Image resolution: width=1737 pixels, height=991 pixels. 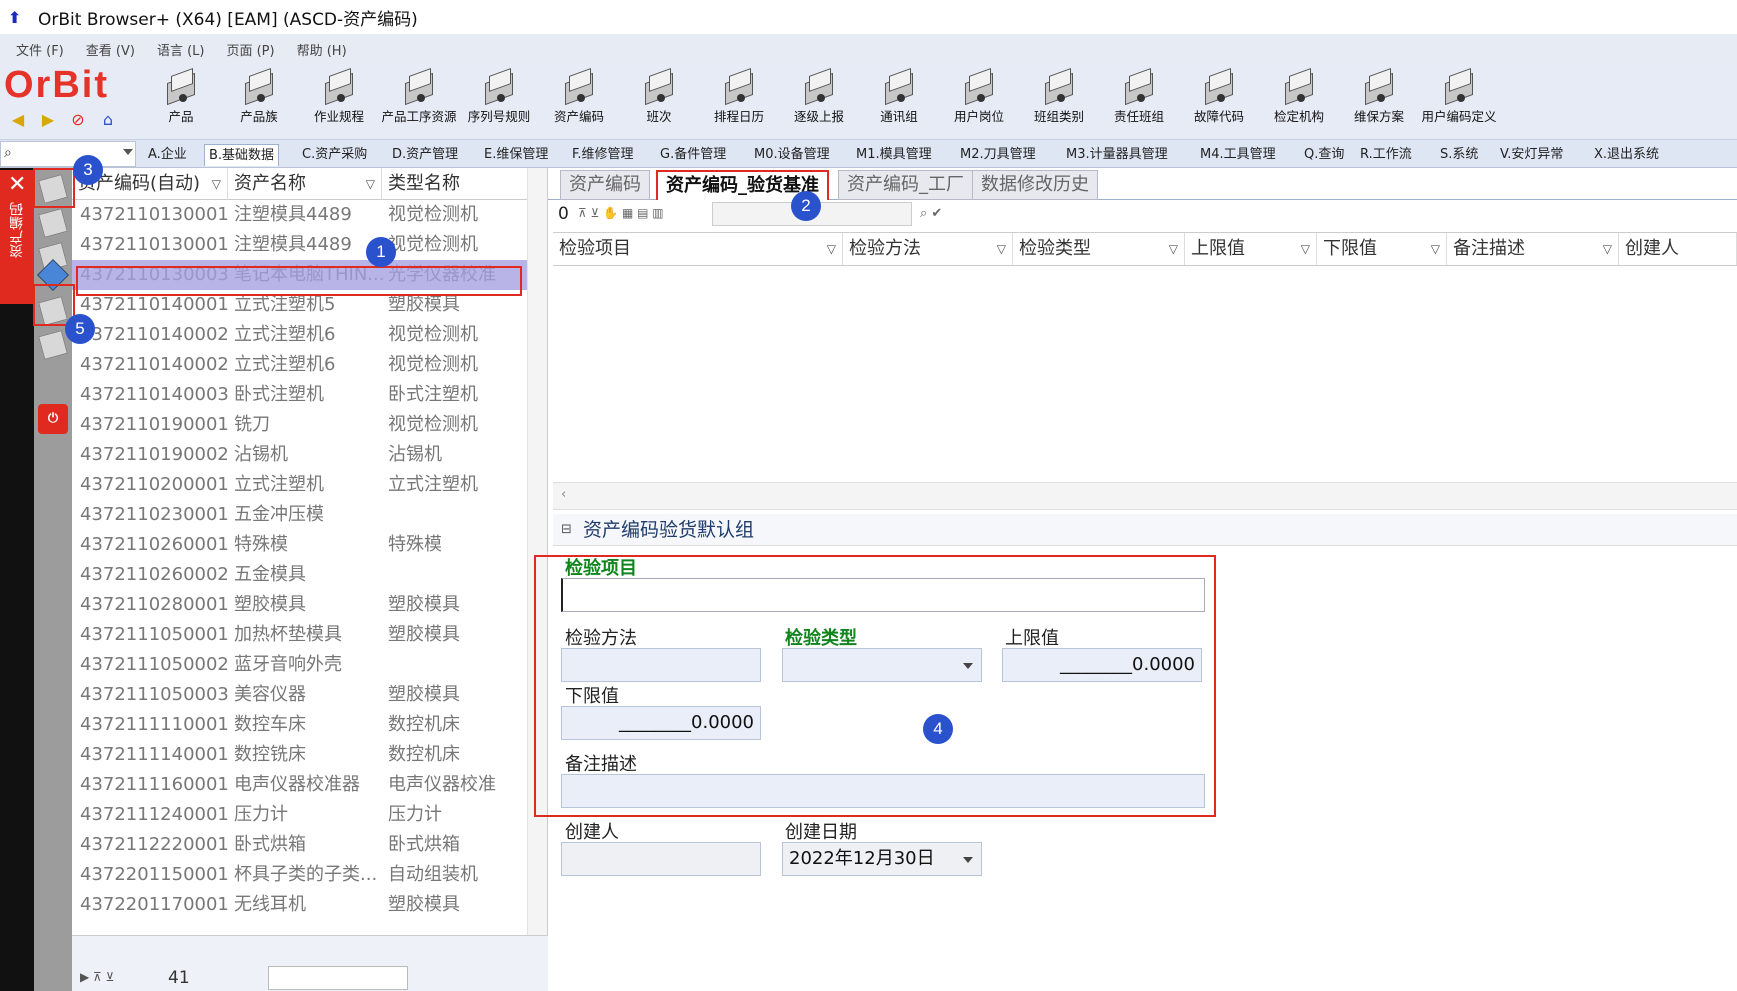 I want to click on chevron-left-icon: ‹, so click(x=563, y=494).